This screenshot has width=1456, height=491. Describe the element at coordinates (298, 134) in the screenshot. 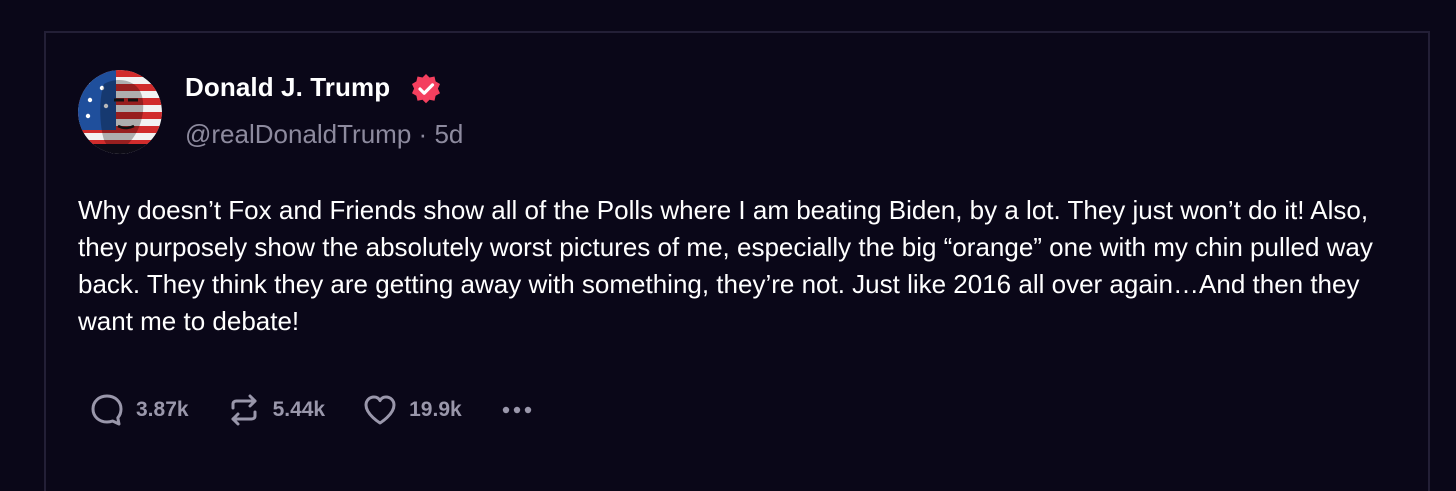

I see `author-handle: @realDonaldTrump` at that location.